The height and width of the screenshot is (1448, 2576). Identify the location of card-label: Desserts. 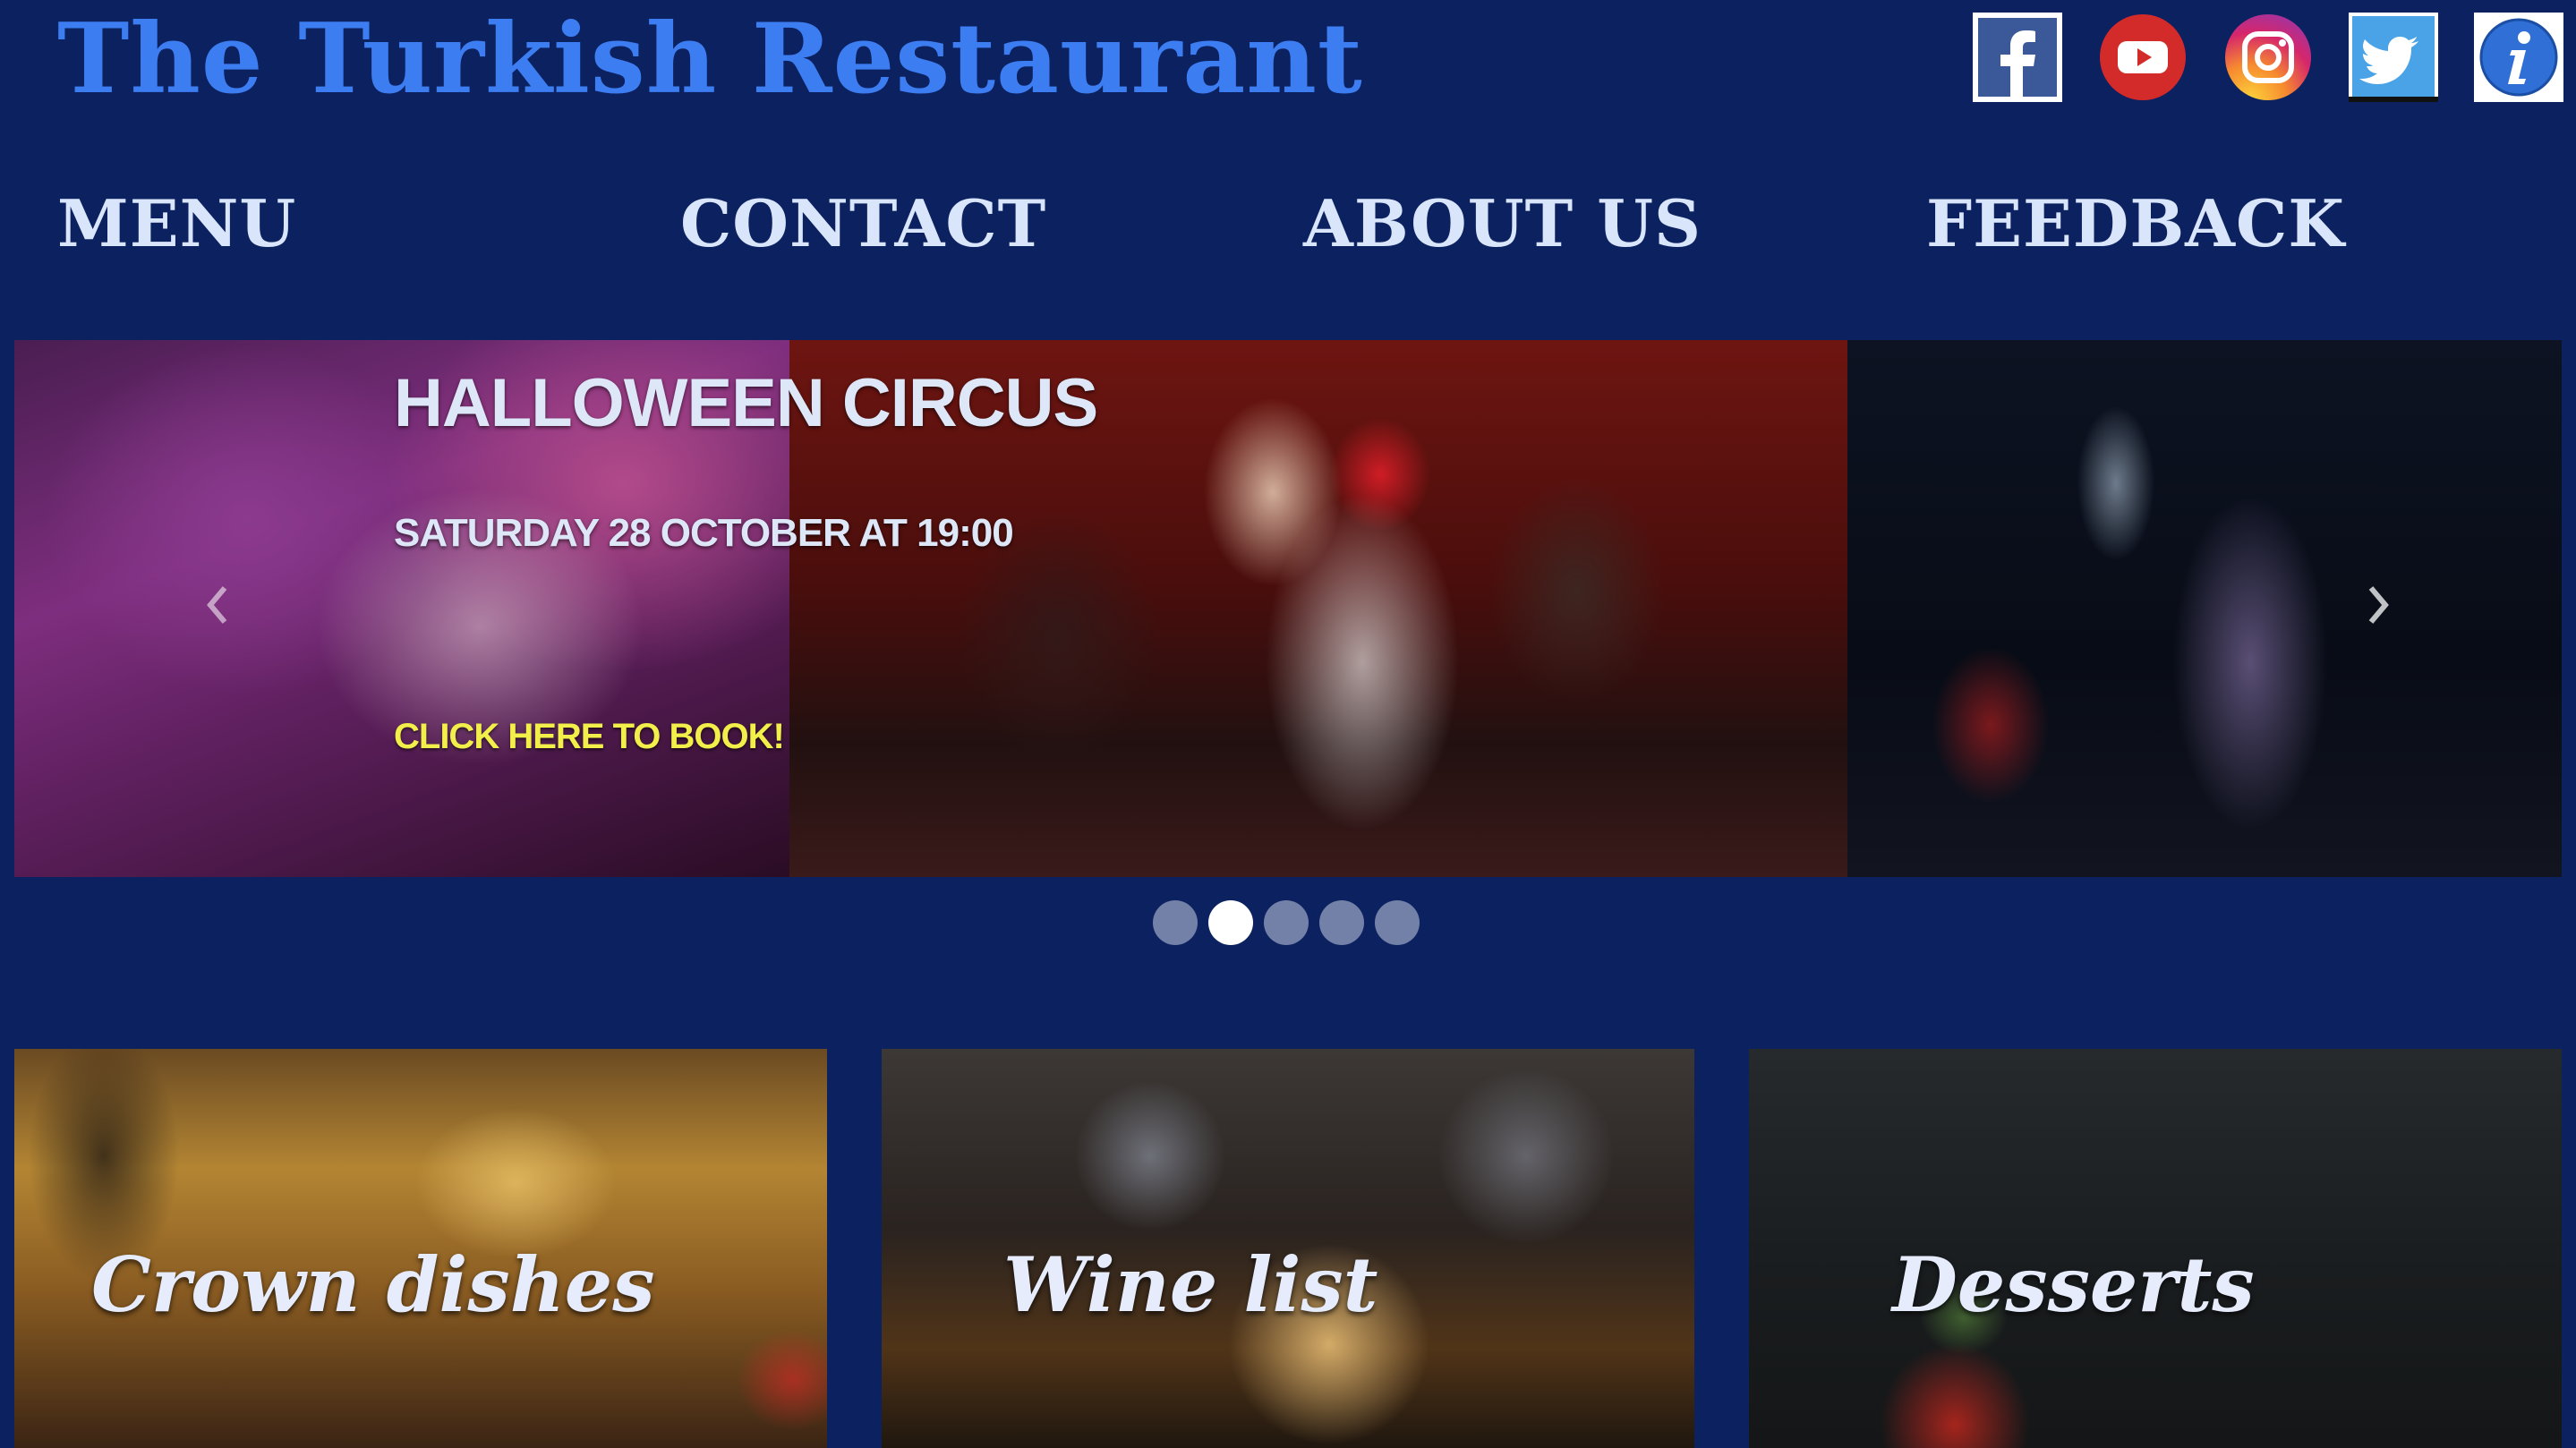
(2073, 1284).